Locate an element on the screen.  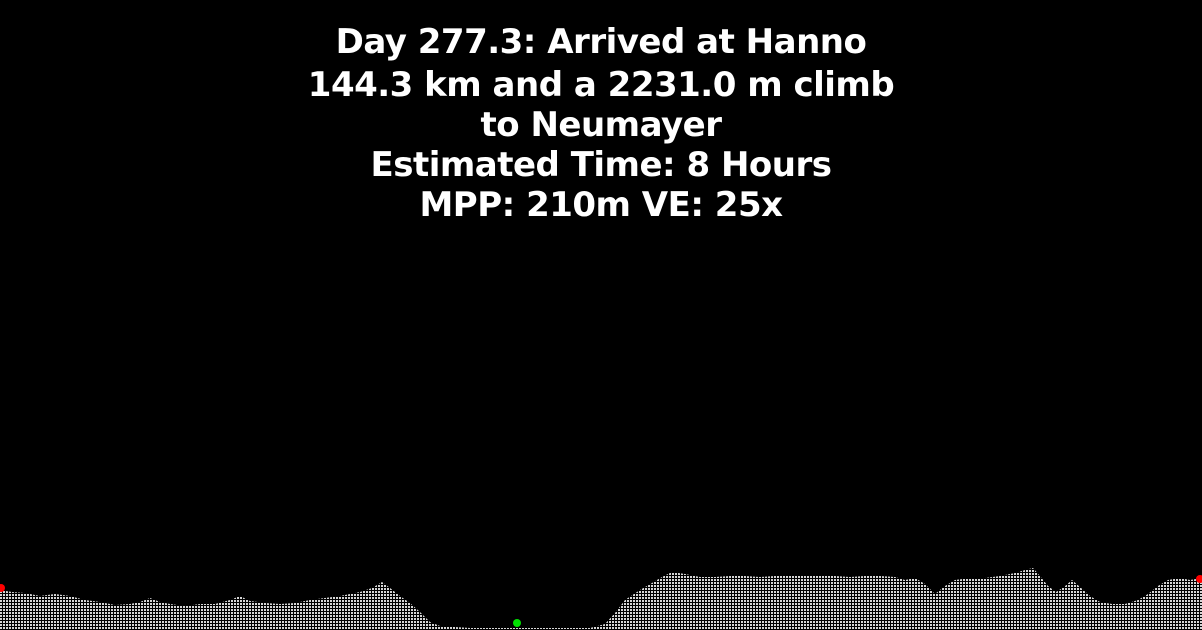
current-position-marker is located at coordinates (517, 623).